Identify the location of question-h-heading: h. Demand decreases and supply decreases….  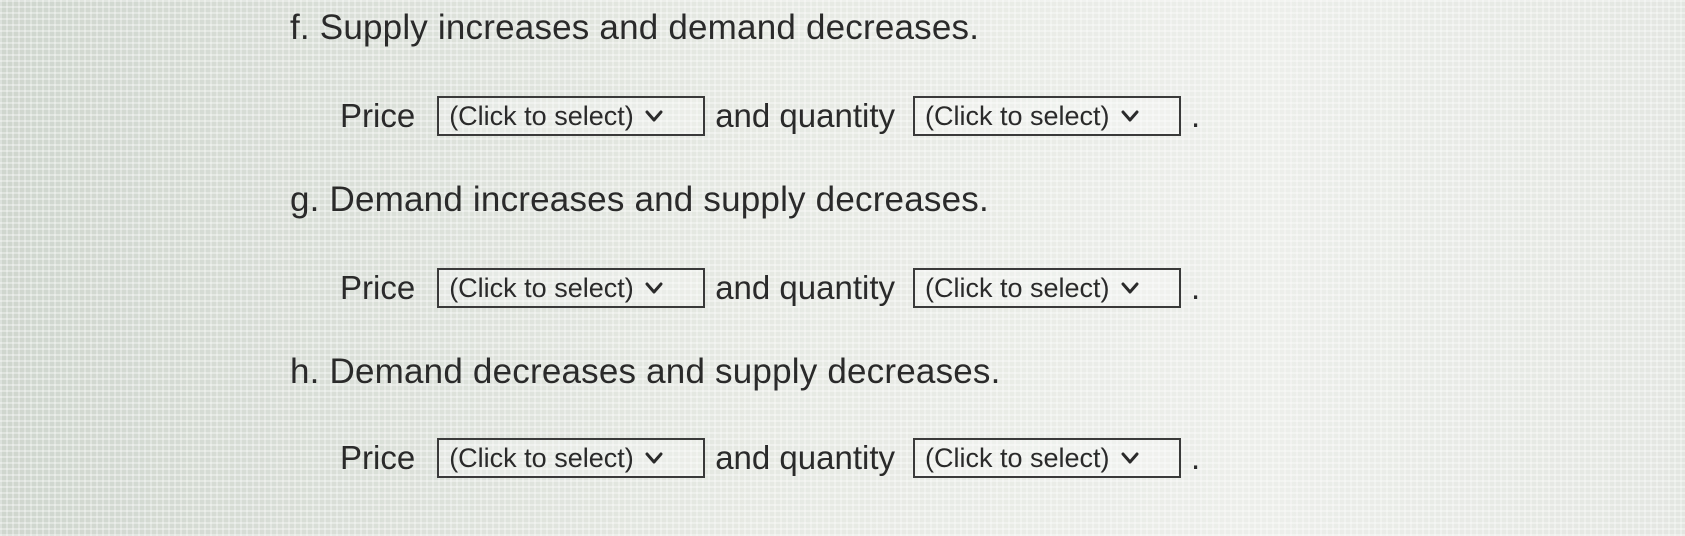
(645, 371).